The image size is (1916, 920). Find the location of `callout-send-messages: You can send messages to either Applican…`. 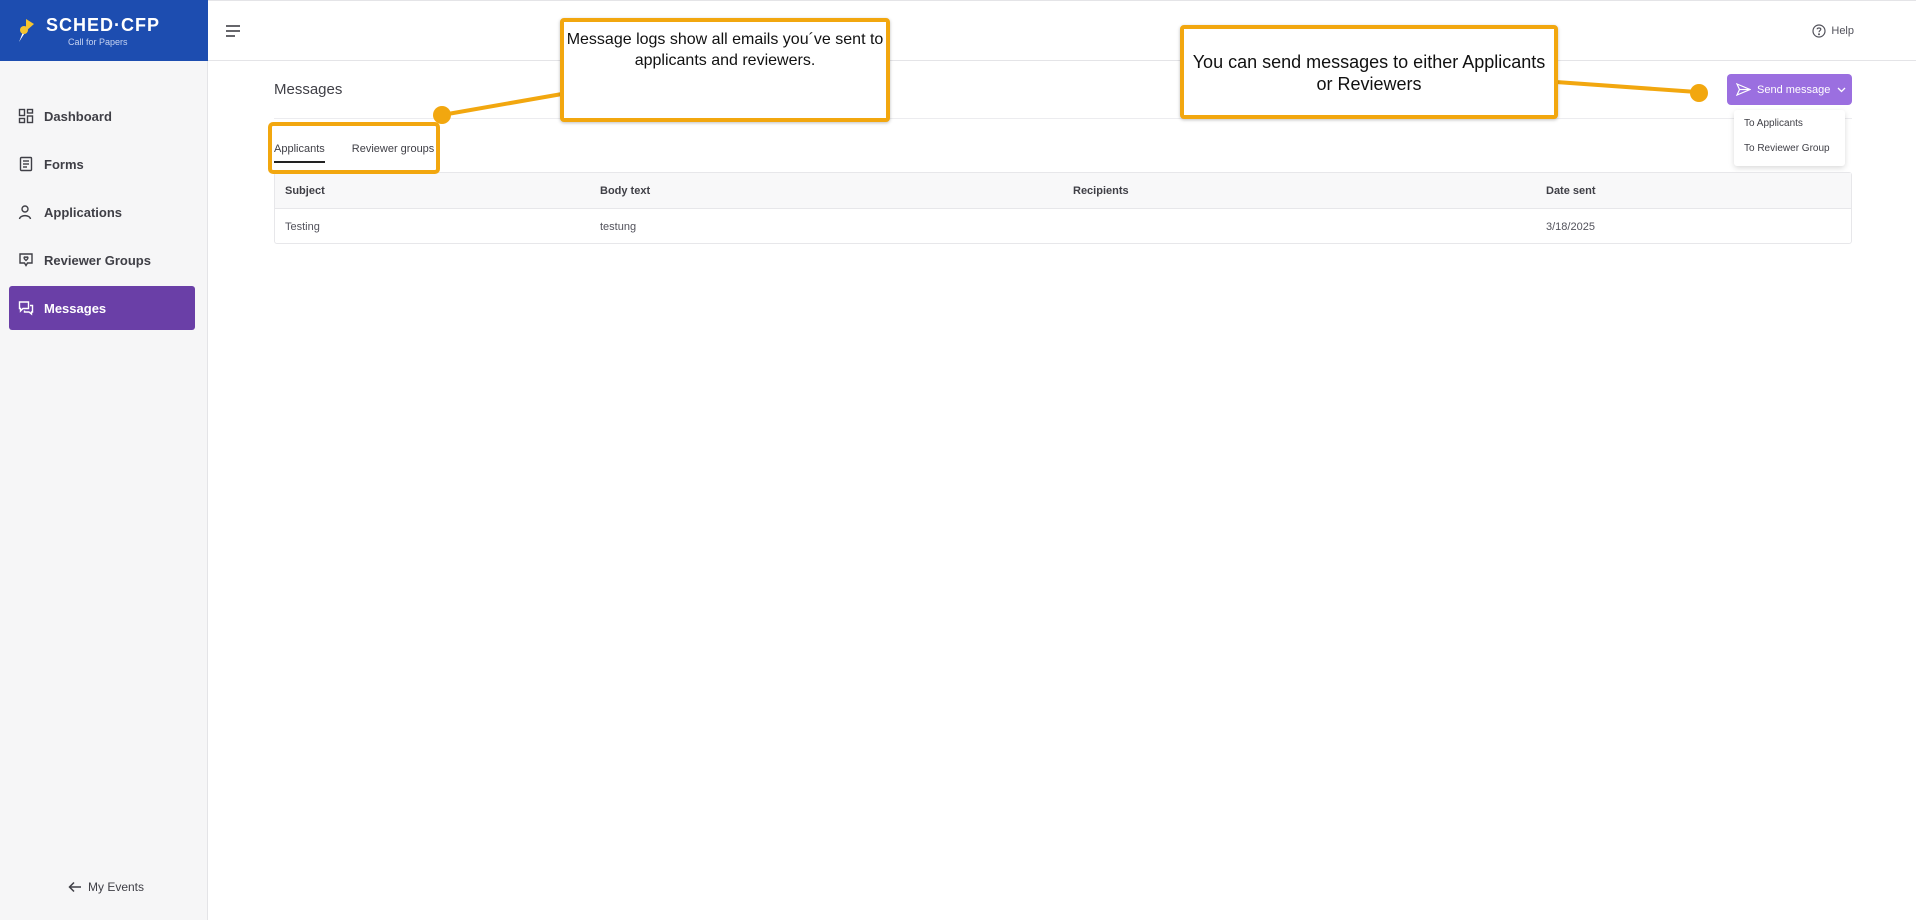

callout-send-messages: You can send messages to either Applican… is located at coordinates (1369, 72).